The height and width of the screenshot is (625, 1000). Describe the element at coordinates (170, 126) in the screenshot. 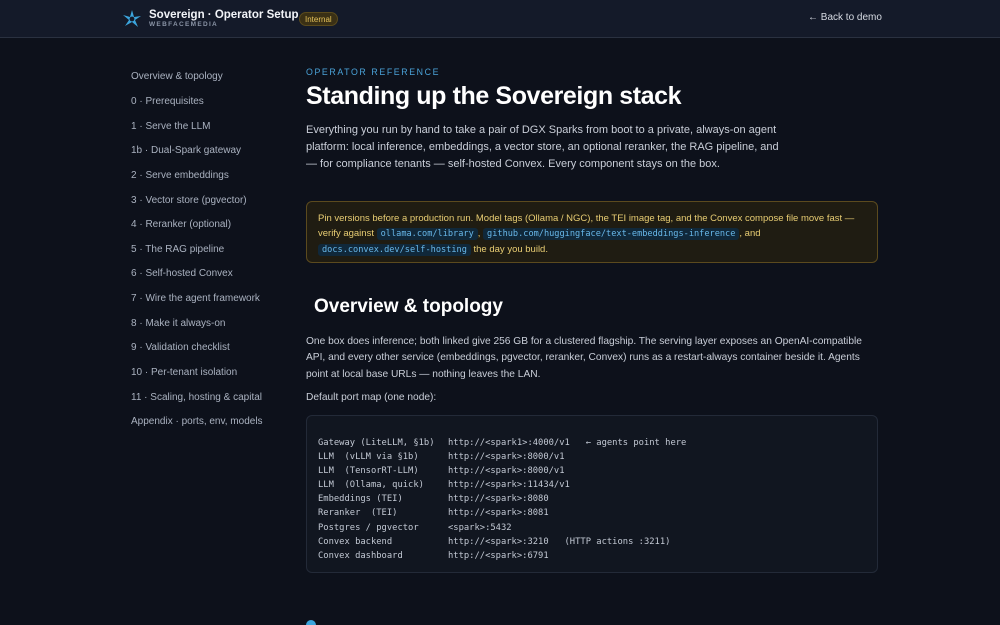

I see `sidebar-item-serve-llm: 1 · Serve the LLM` at that location.